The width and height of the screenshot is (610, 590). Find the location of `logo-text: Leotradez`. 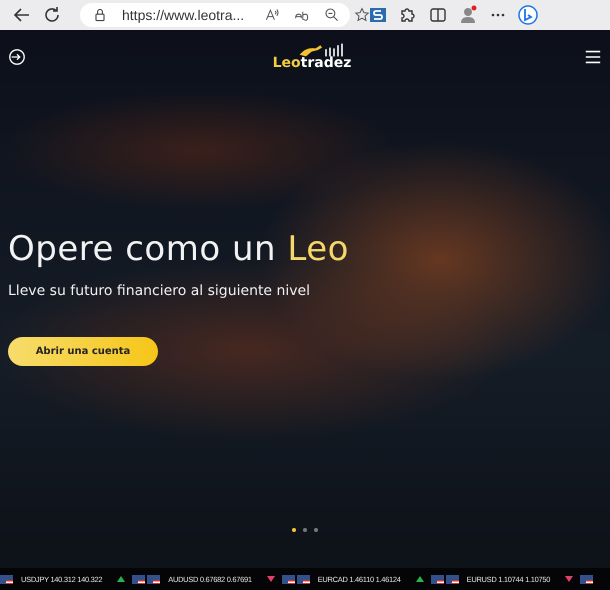

logo-text: Leotradez is located at coordinates (312, 63).